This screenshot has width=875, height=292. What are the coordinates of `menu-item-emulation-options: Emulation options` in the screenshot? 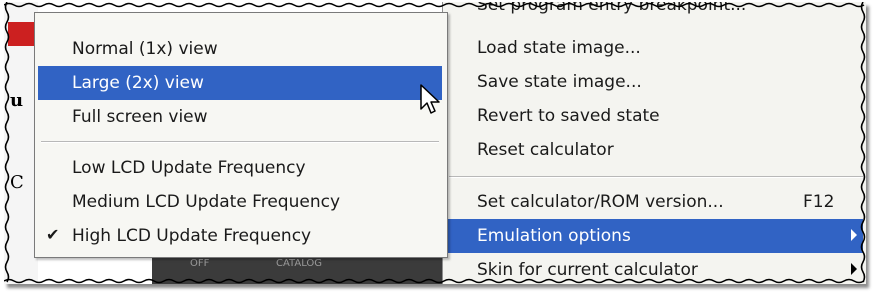 It's located at (653, 236).